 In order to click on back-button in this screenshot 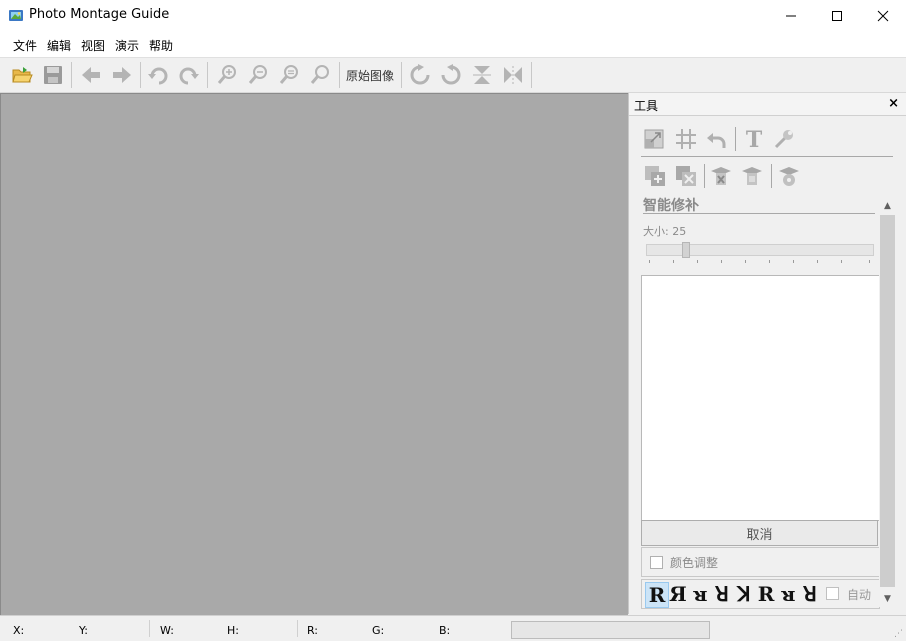, I will do `click(91, 75)`.